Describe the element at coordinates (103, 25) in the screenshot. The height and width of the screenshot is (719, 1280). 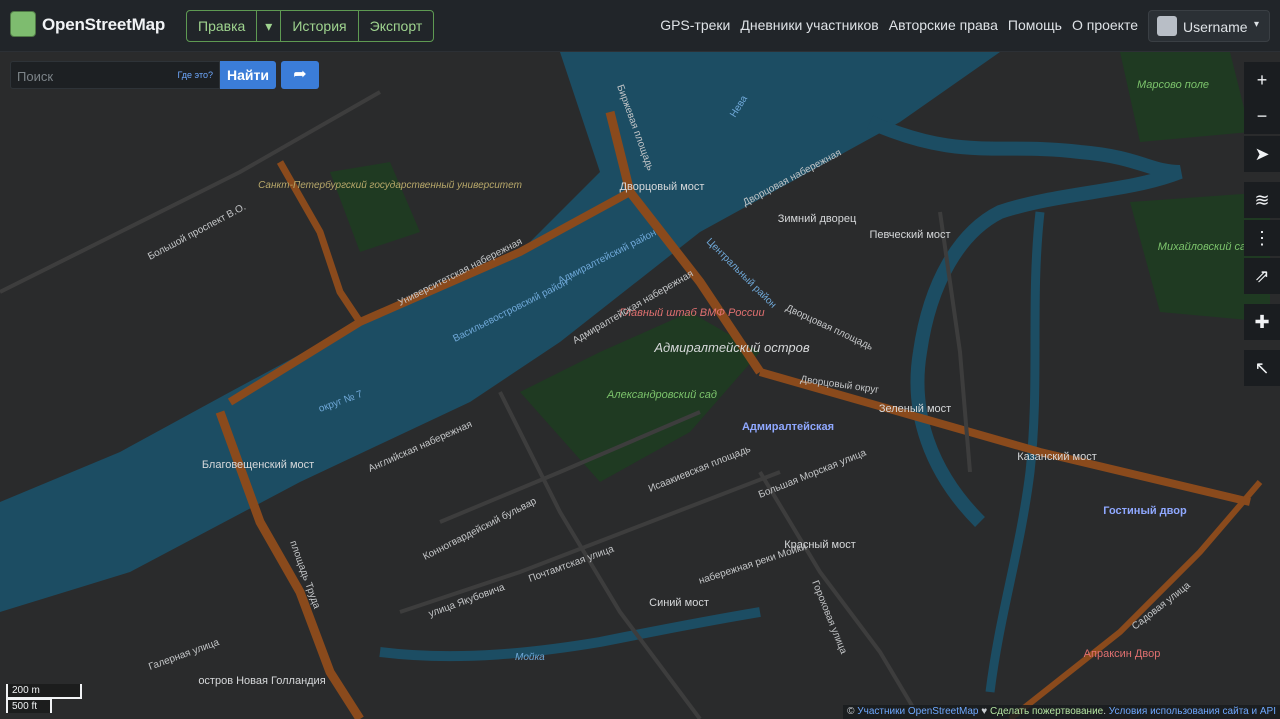
I see `brand-name: OpenStreetMap` at that location.